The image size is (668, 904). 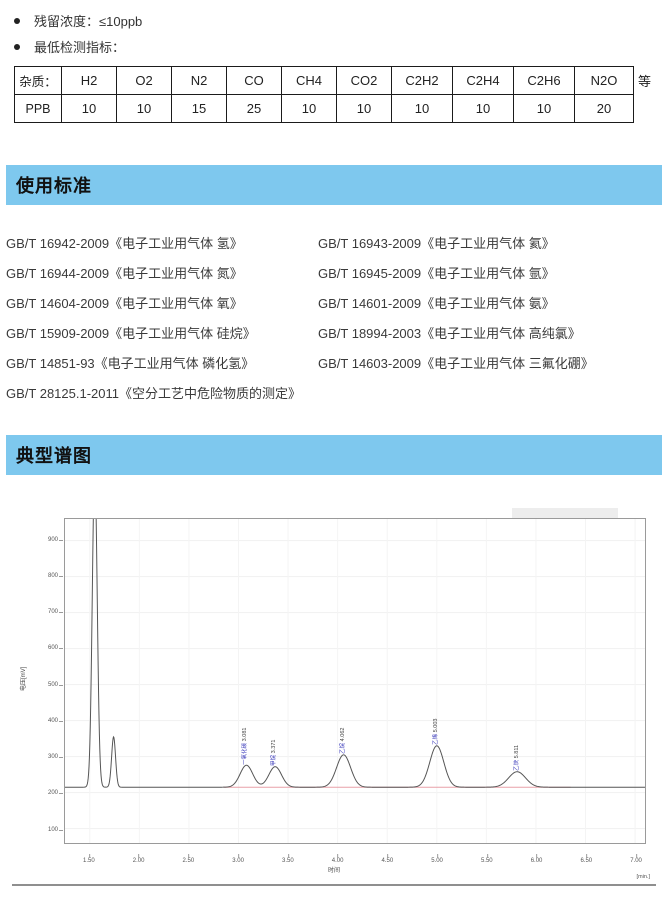 I want to click on table-row: PPB 10 10 15 25 10 10 10 10 10 20, so click(x=324, y=108).